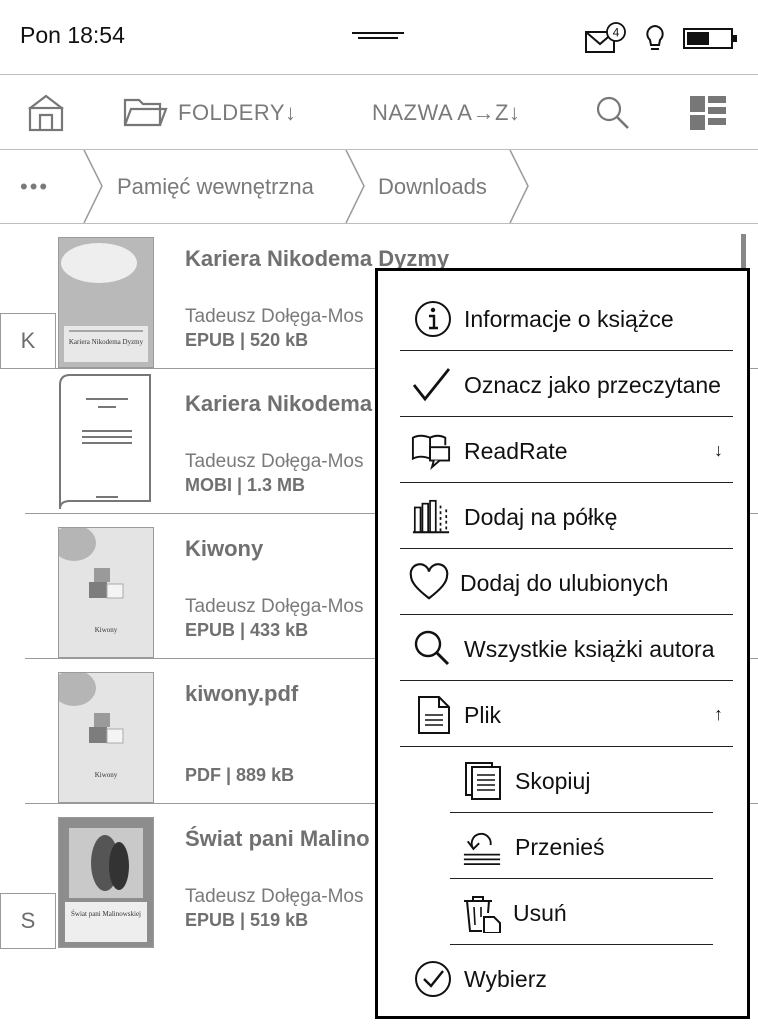 The height and width of the screenshot is (1024, 758). Describe the element at coordinates (540, 913) in the screenshot. I see `menu-item-label: Usuń` at that location.